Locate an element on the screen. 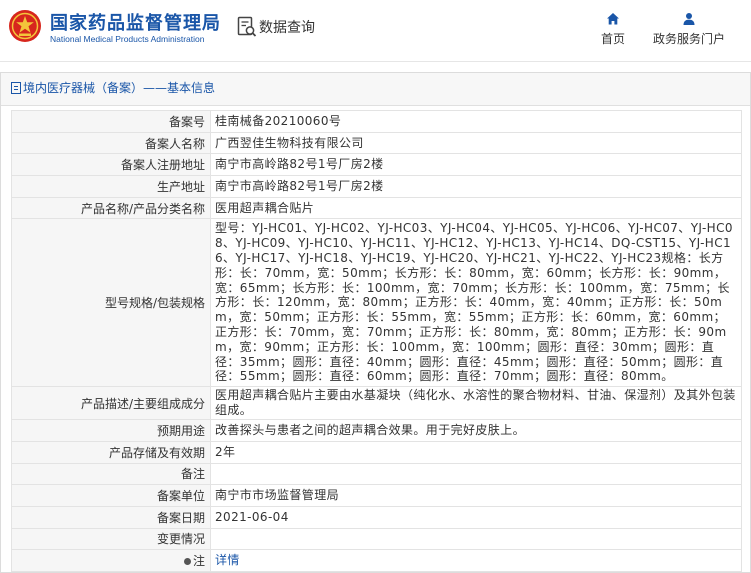  field-label: 备案人注册地址 is located at coordinates (111, 165).